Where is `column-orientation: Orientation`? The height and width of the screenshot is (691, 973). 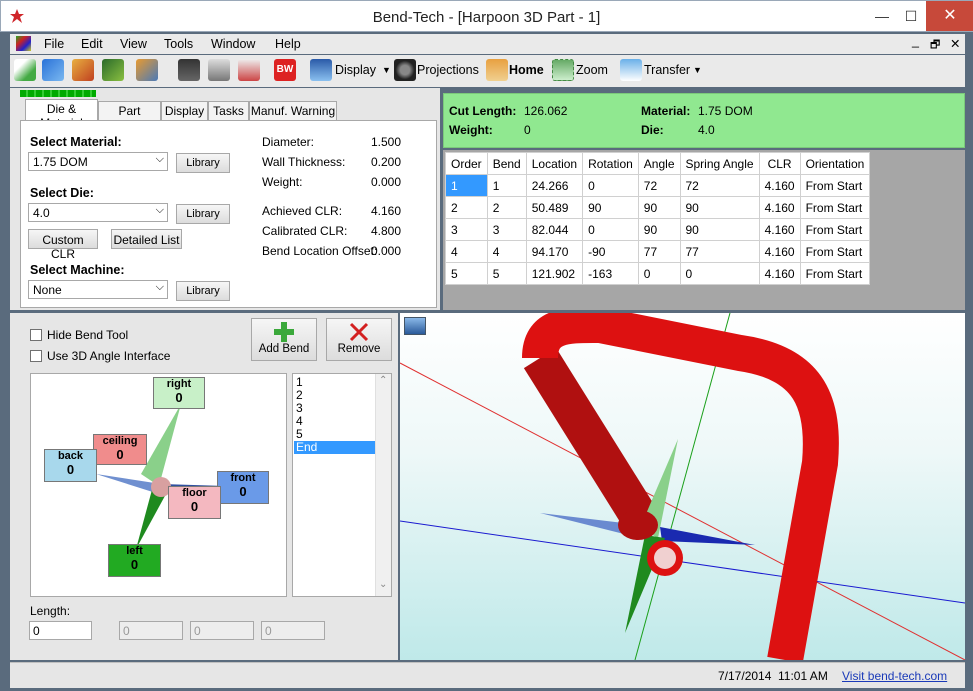 column-orientation: Orientation is located at coordinates (835, 163).